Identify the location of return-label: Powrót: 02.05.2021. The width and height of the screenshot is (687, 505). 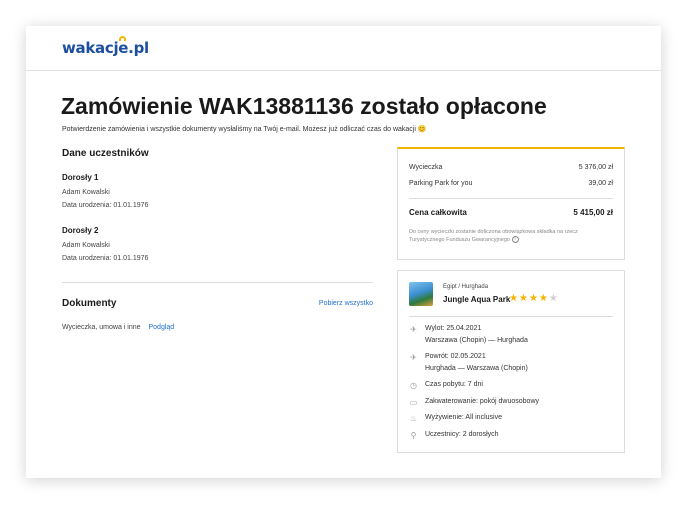
(455, 356).